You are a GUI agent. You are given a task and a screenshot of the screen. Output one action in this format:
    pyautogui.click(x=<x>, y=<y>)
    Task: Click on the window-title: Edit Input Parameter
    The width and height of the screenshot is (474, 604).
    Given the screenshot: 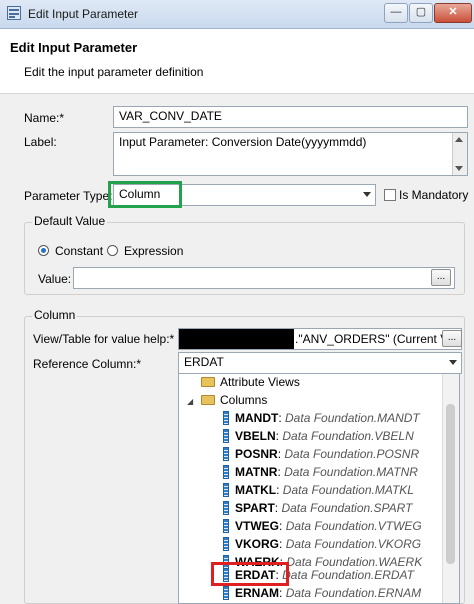 What is the action you would take?
    pyautogui.click(x=83, y=14)
    